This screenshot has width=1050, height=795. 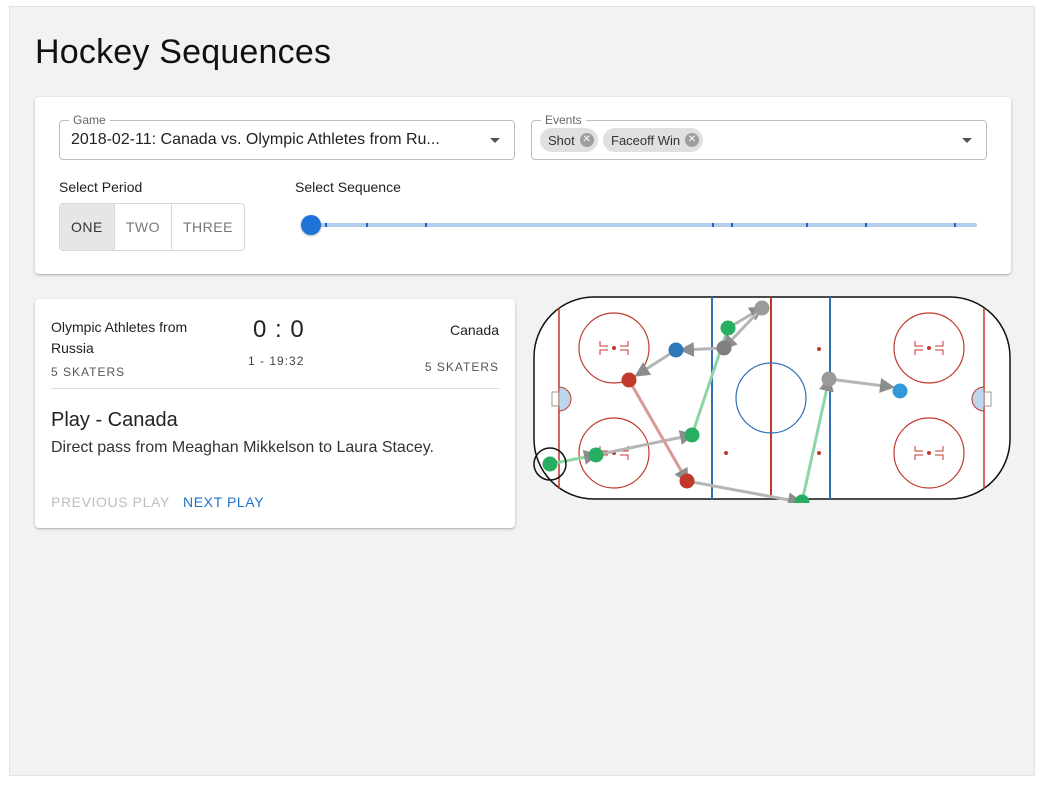 I want to click on score: 0, so click(x=279, y=329).